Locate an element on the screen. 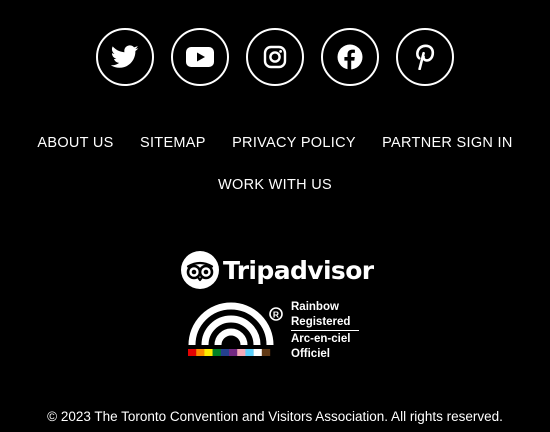 The width and height of the screenshot is (550, 432). privacy-policy-link: PRIVACY POLICY is located at coordinates (294, 143).